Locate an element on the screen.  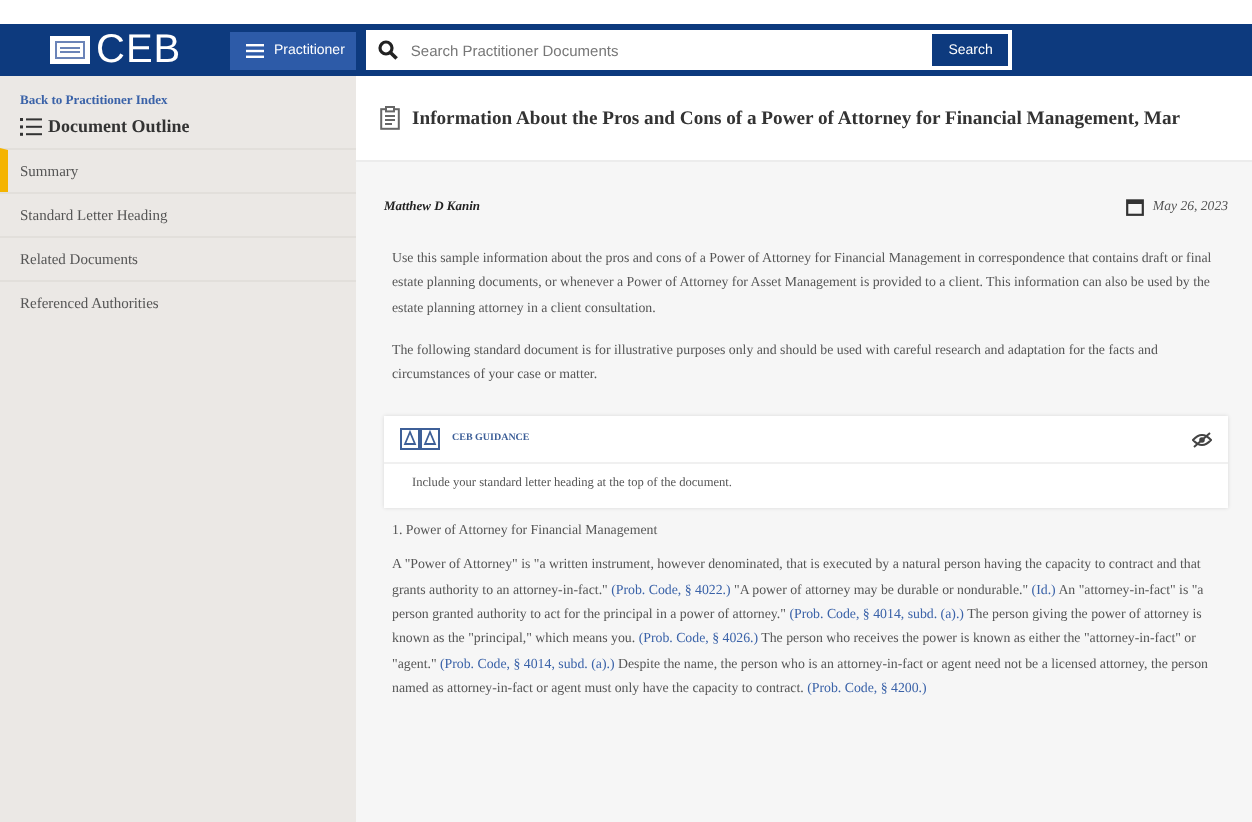
clipboard-icon is located at coordinates (390, 118).